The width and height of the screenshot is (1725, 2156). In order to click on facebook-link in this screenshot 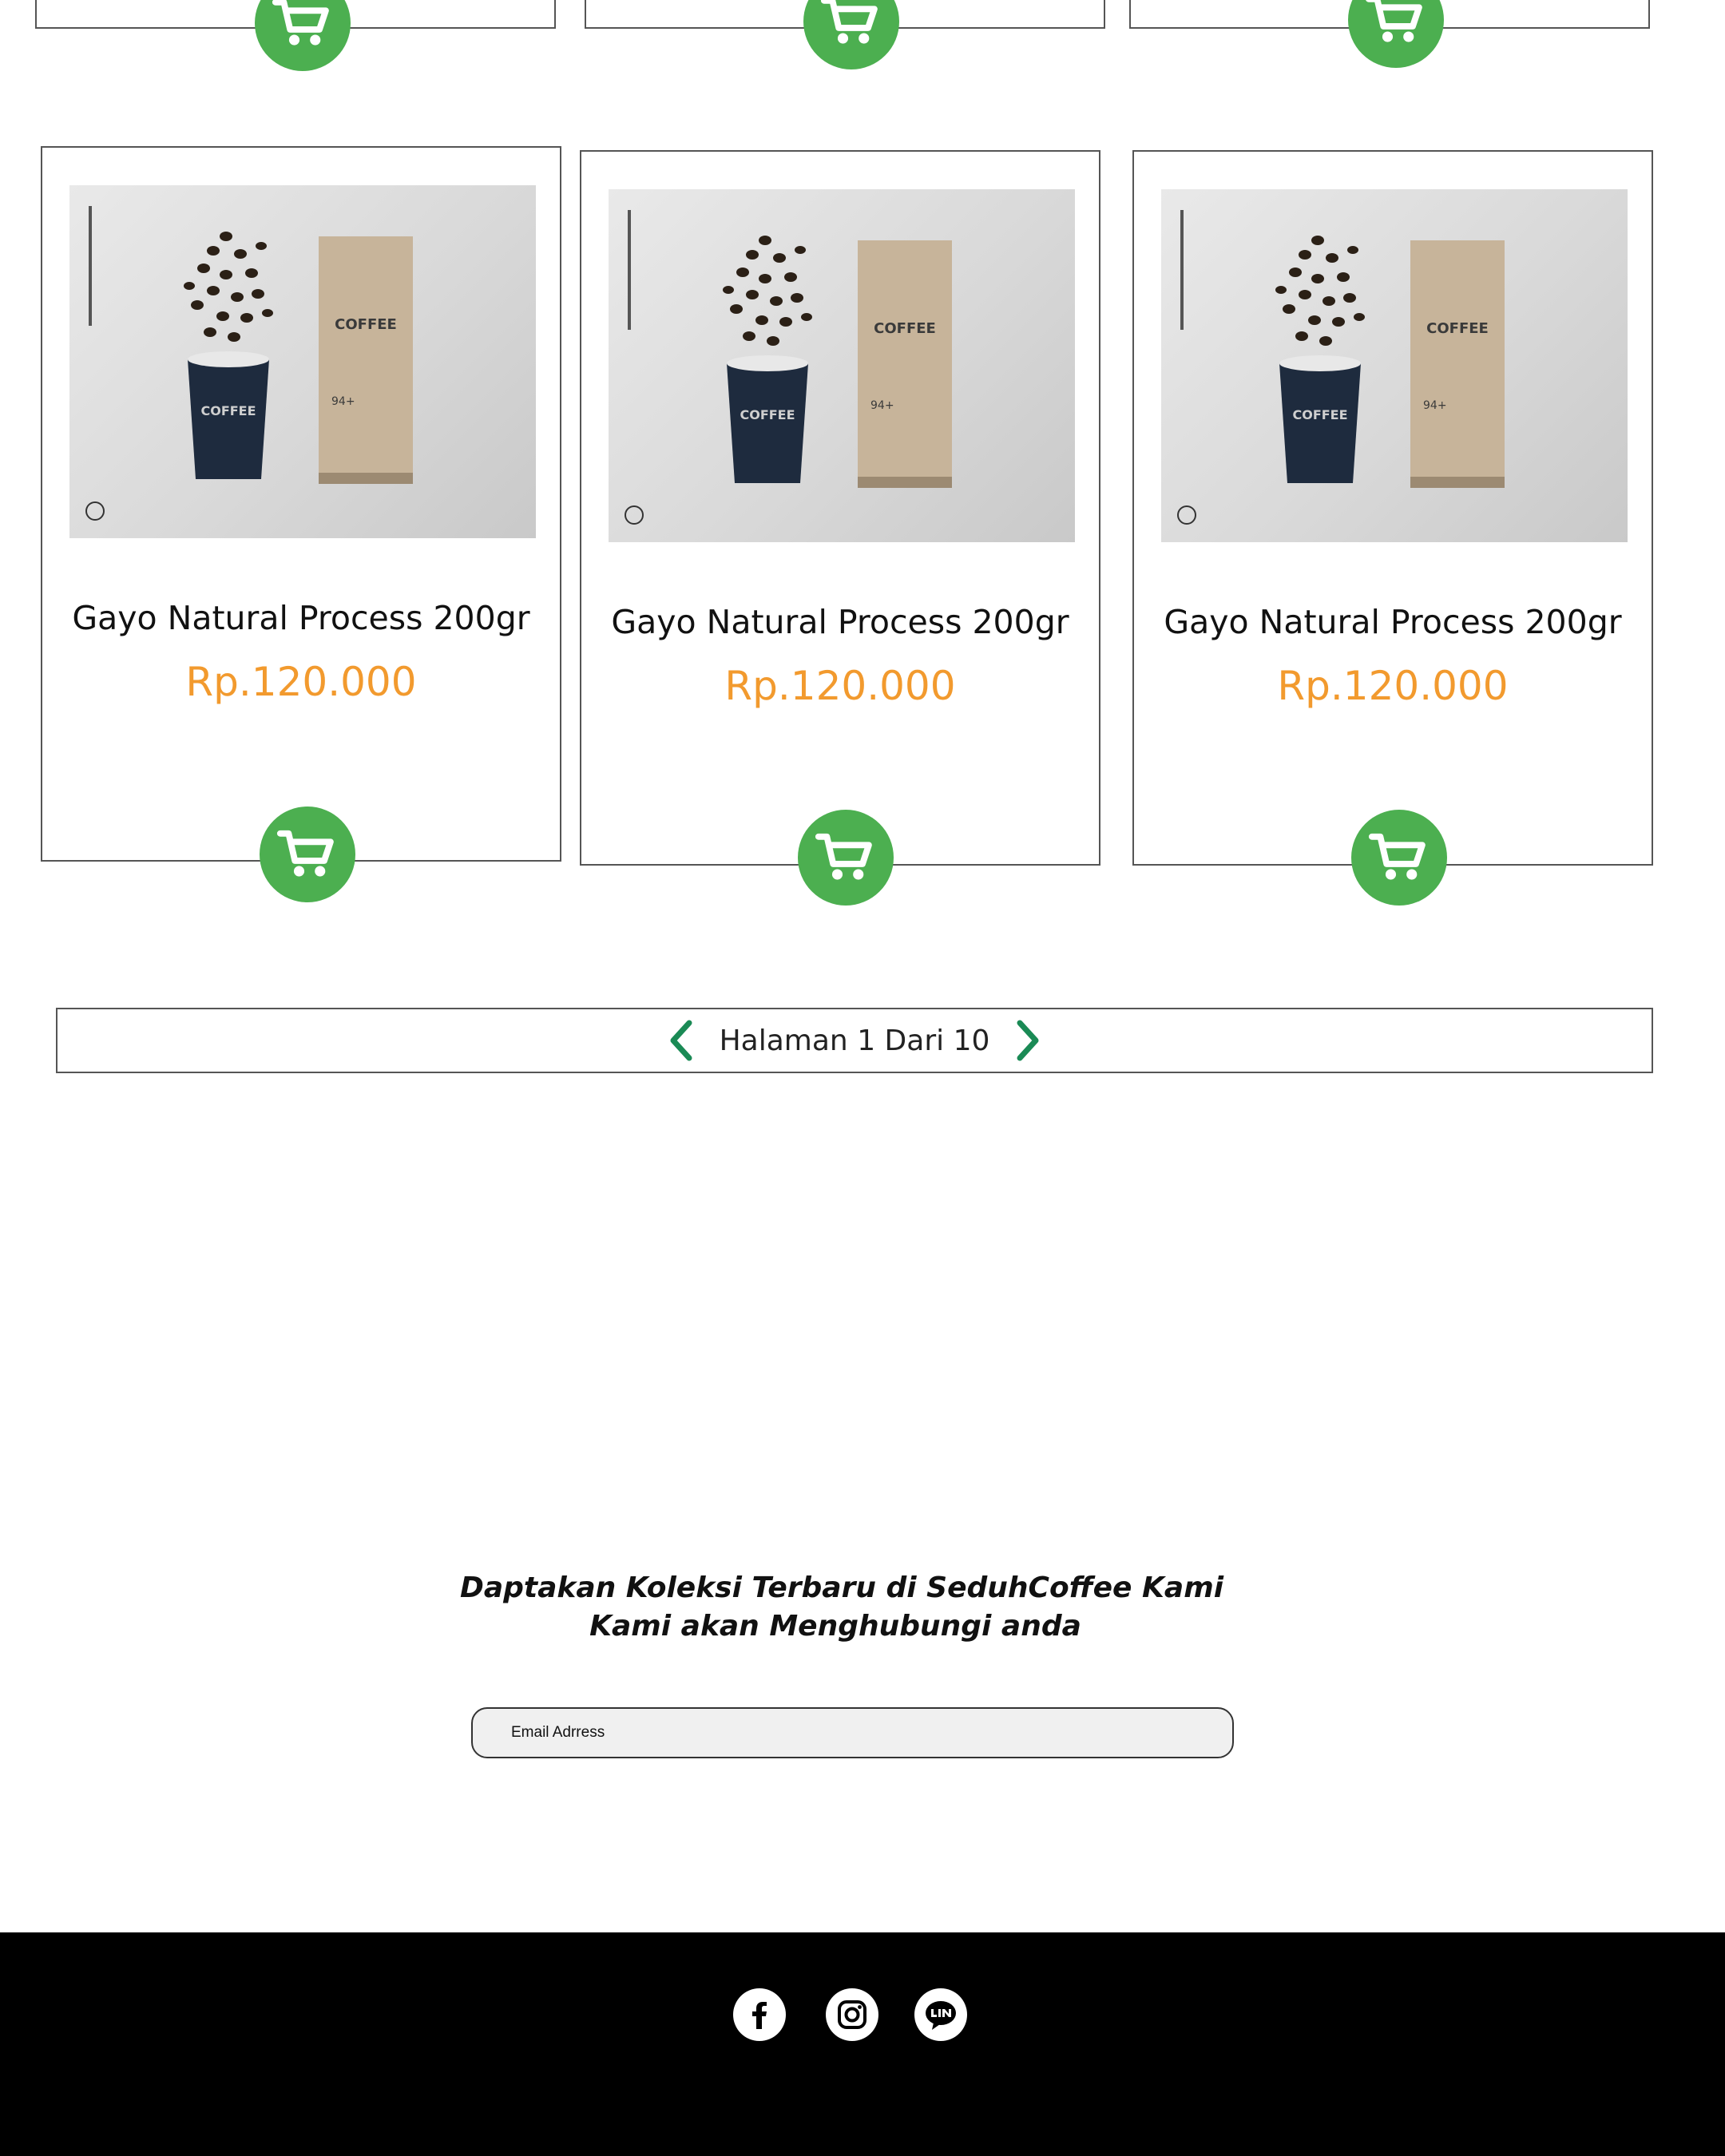, I will do `click(760, 2014)`.